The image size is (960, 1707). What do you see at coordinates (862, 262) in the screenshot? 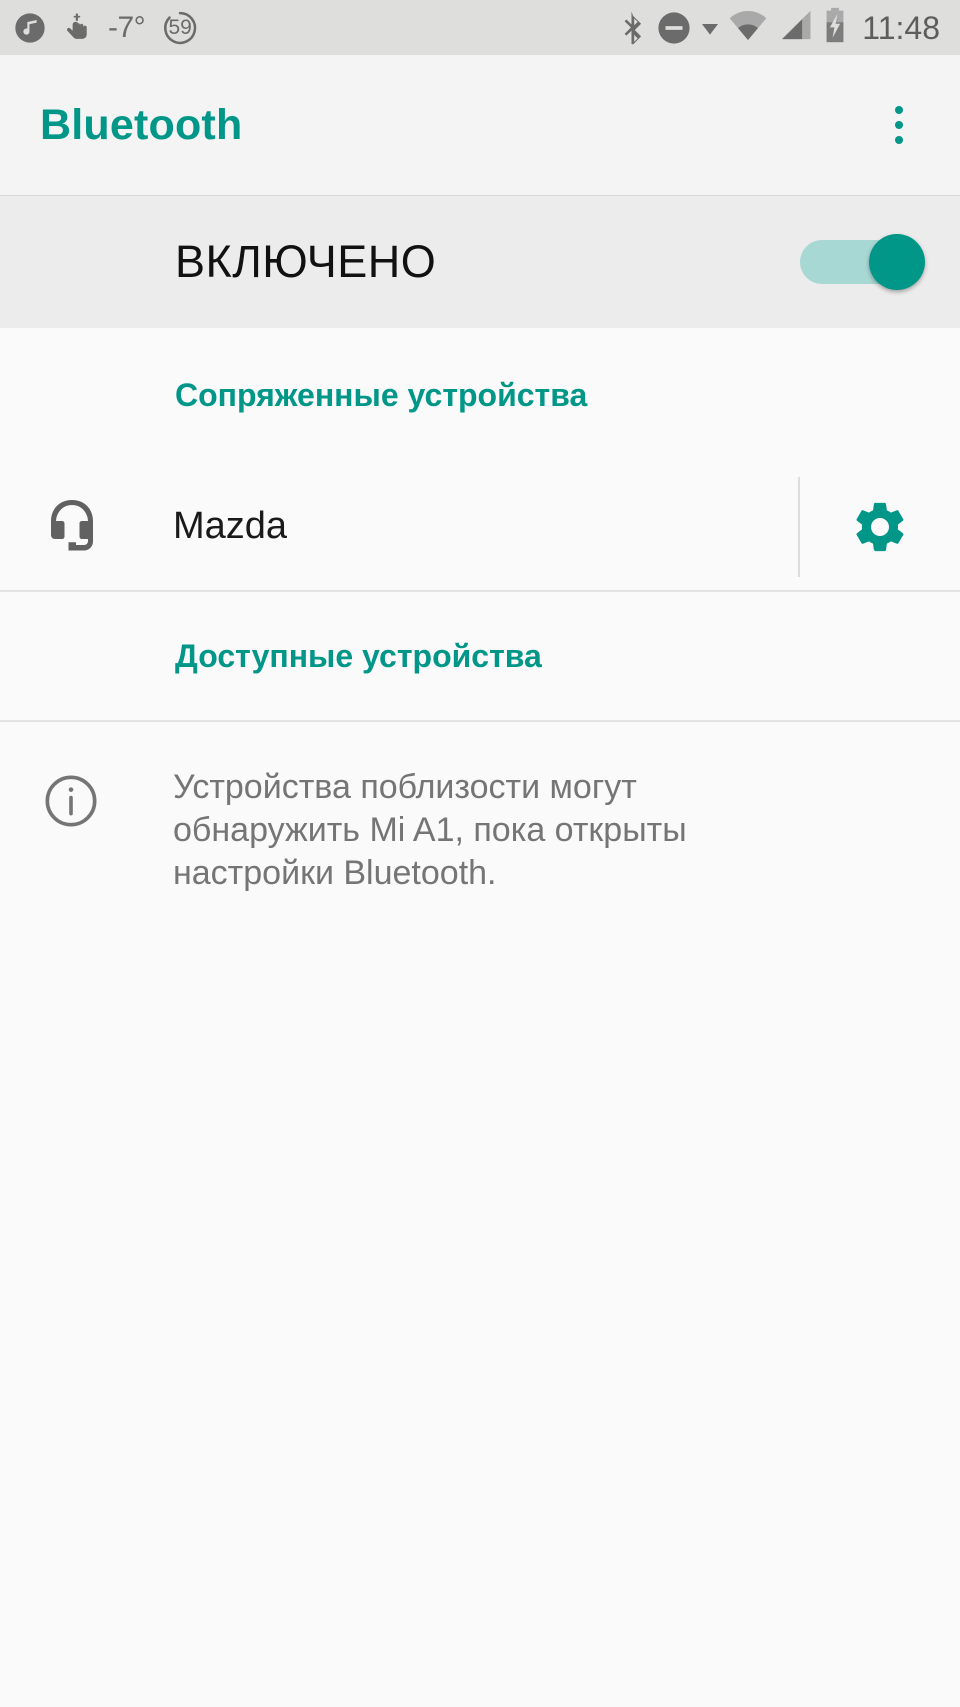
I see `bluetooth-toggle-switch` at bounding box center [862, 262].